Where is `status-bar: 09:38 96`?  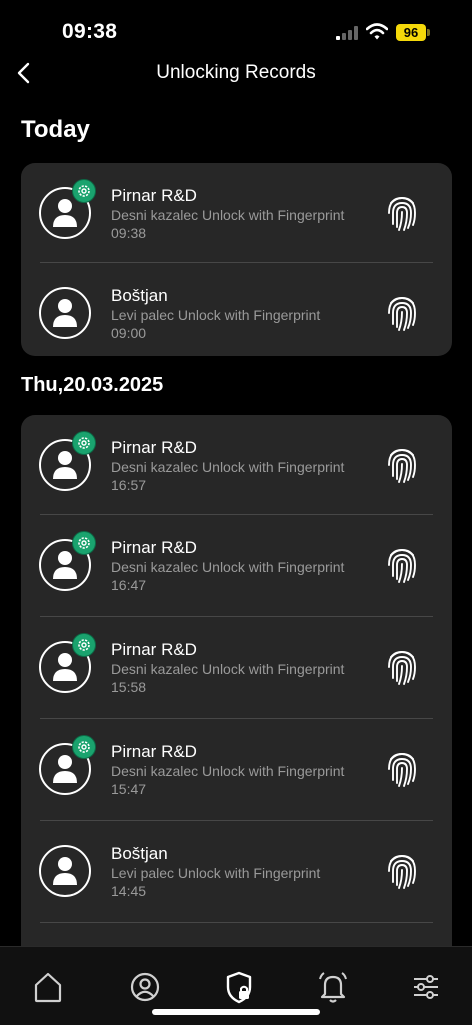
status-bar: 09:38 96 is located at coordinates (236, 30).